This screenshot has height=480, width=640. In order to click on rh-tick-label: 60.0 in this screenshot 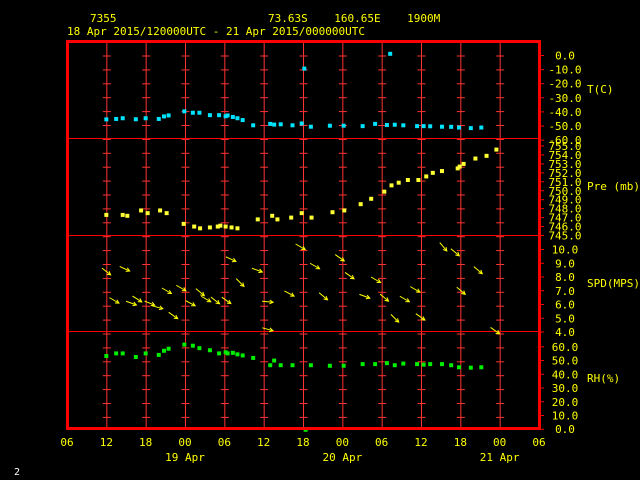, I will do `click(565, 347)`.